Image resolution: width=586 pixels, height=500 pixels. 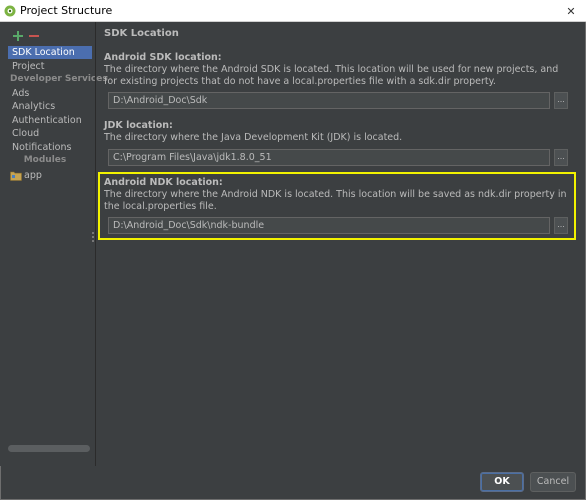 What do you see at coordinates (33, 106) in the screenshot?
I see `sidebar-item-analytics: Analytics` at bounding box center [33, 106].